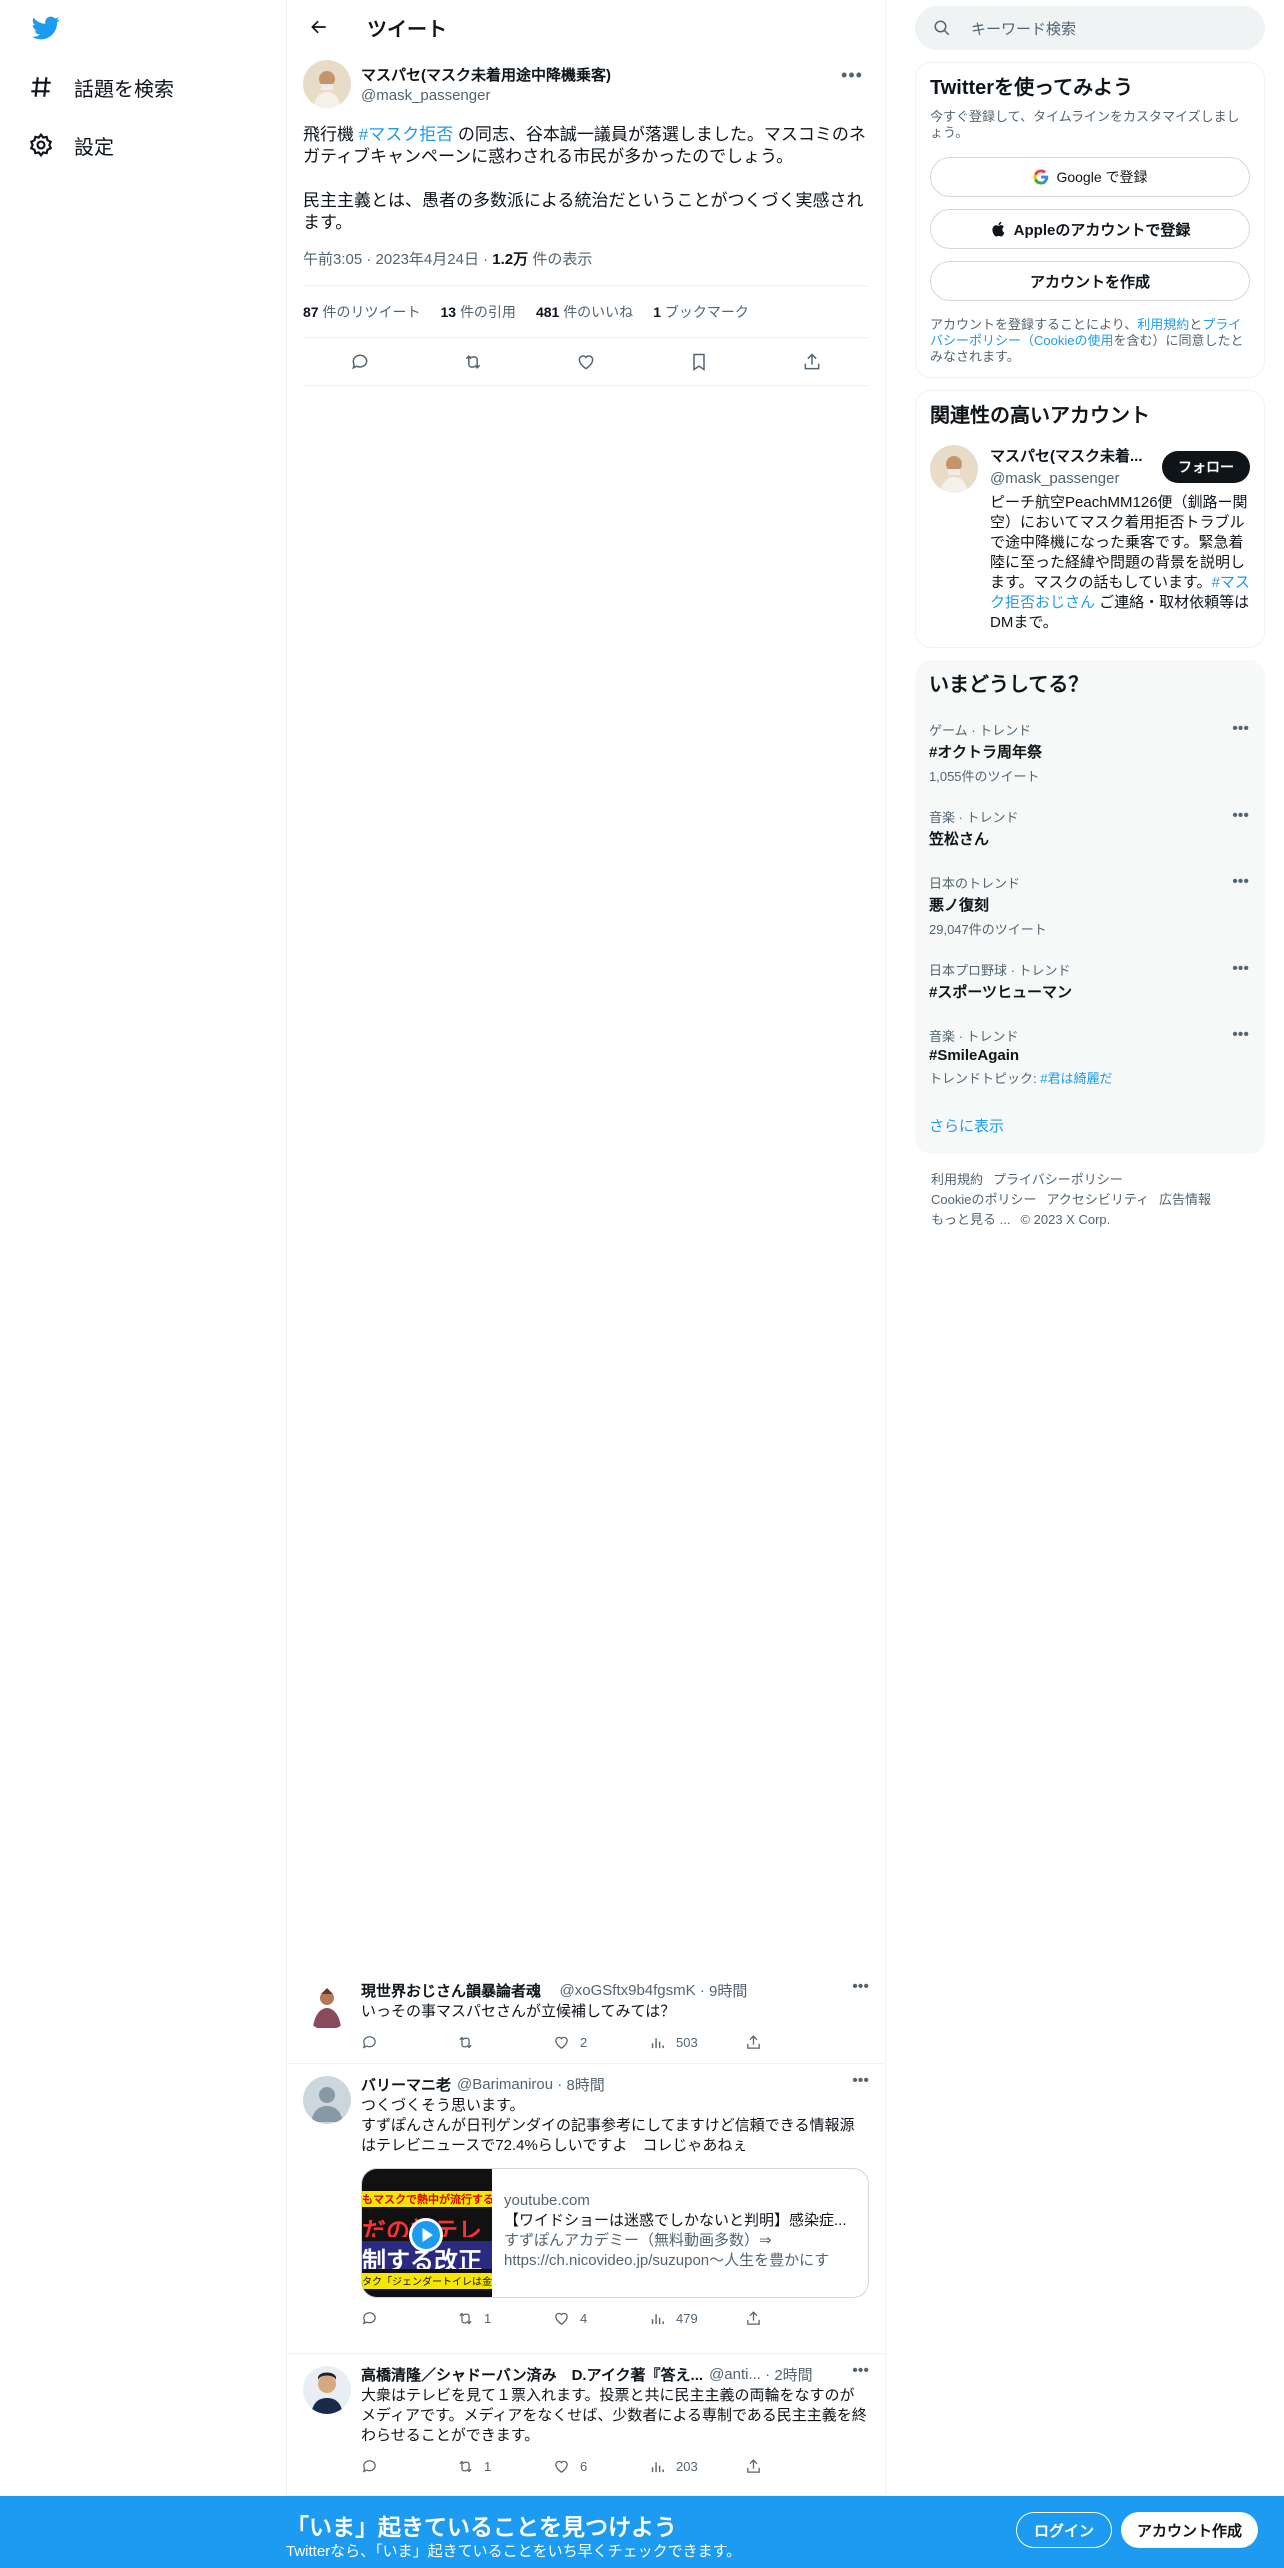 The image size is (1284, 2568). I want to click on author-avatar, so click(327, 84).